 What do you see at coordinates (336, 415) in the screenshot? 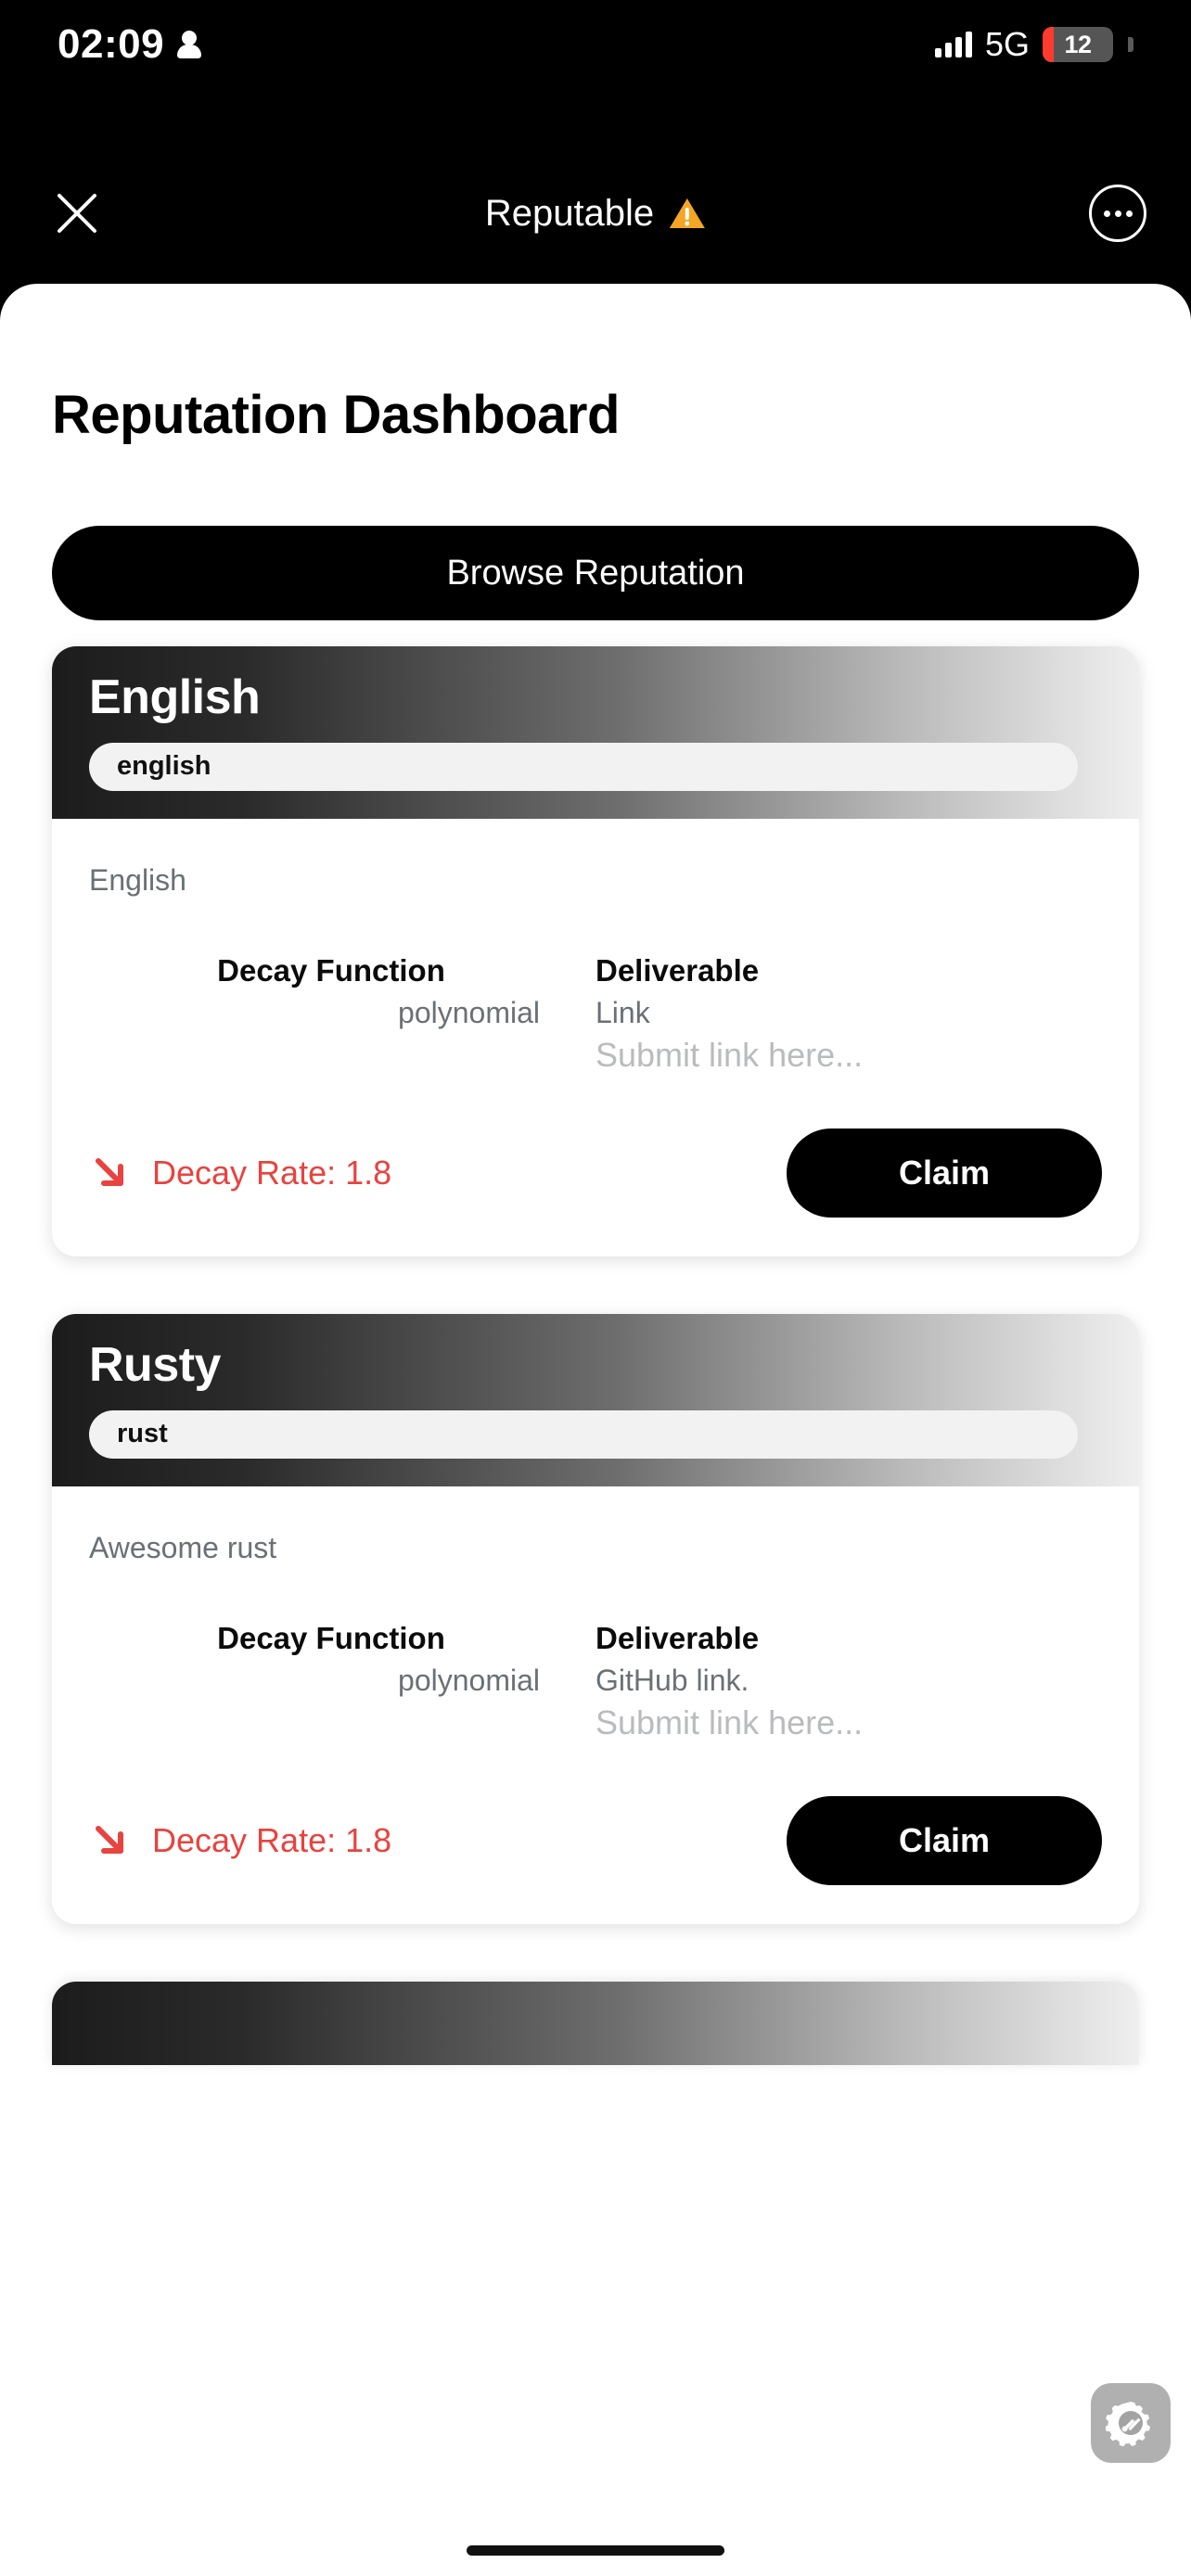
I see `page-title: Reputation Dashboard` at bounding box center [336, 415].